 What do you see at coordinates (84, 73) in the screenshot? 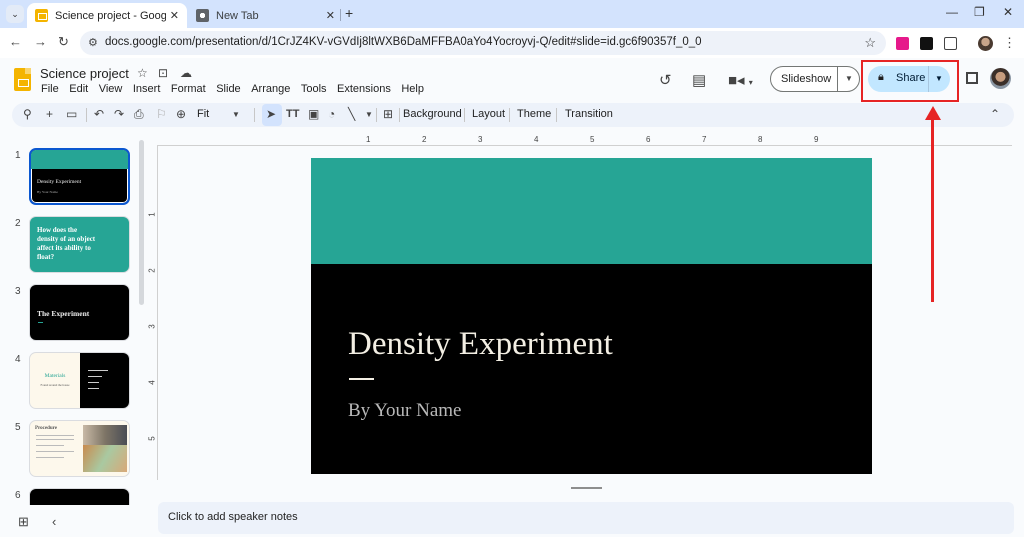
I see `document-title: Science project` at bounding box center [84, 73].